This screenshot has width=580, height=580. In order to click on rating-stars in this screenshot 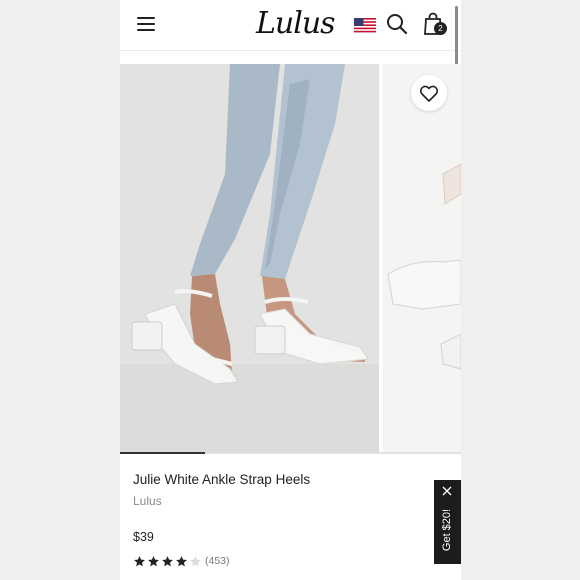, I will do `click(168, 561)`.